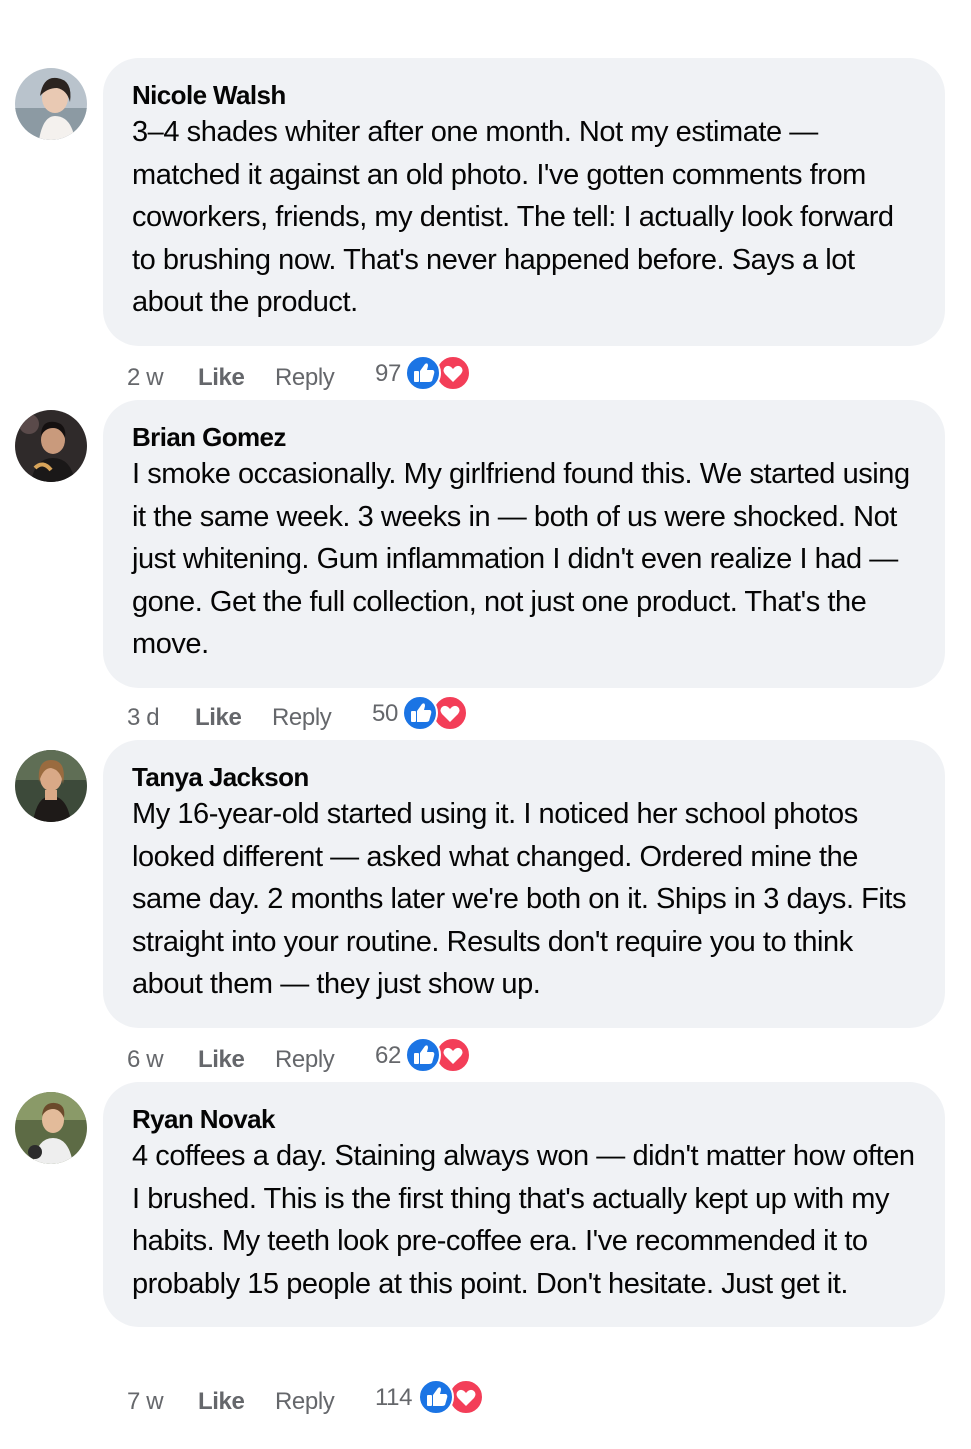 The width and height of the screenshot is (971, 1449). Describe the element at coordinates (525, 1119) in the screenshot. I see `comment-author: Ryan Novak` at that location.